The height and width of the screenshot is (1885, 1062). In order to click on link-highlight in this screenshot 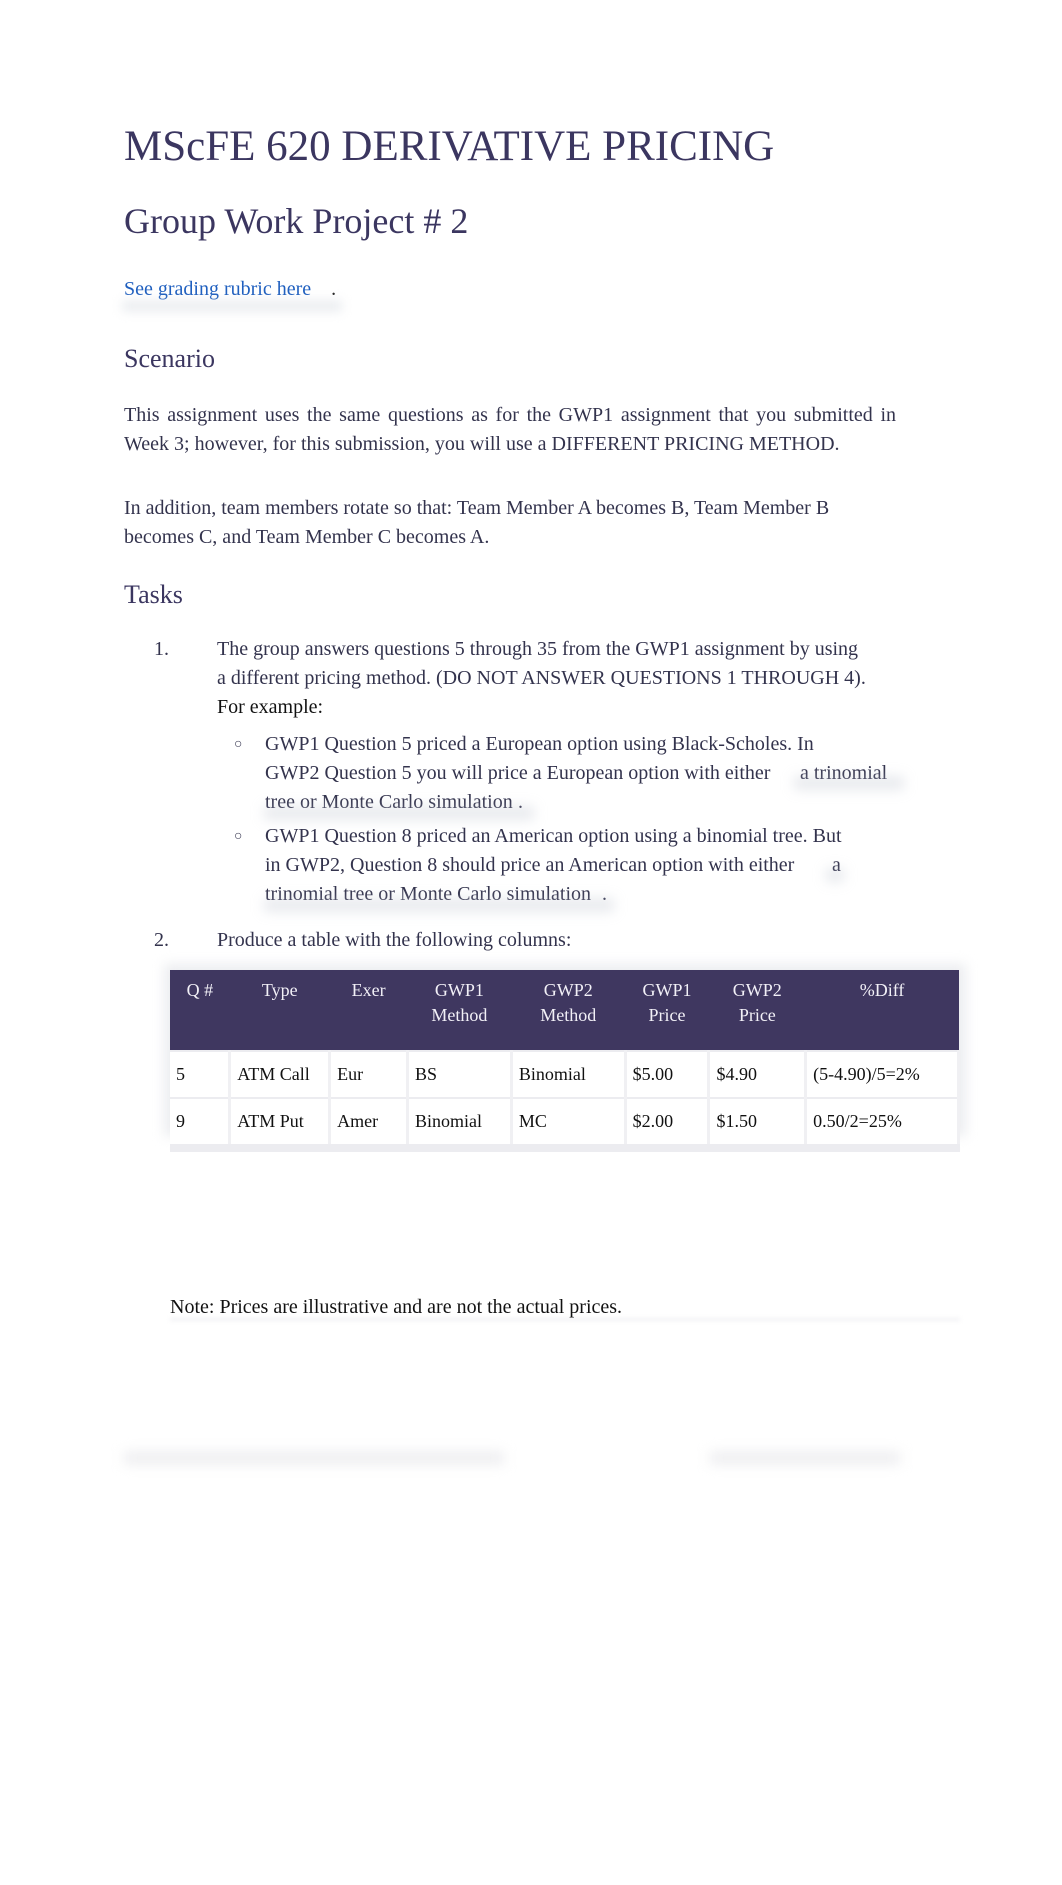, I will do `click(232, 306)`.